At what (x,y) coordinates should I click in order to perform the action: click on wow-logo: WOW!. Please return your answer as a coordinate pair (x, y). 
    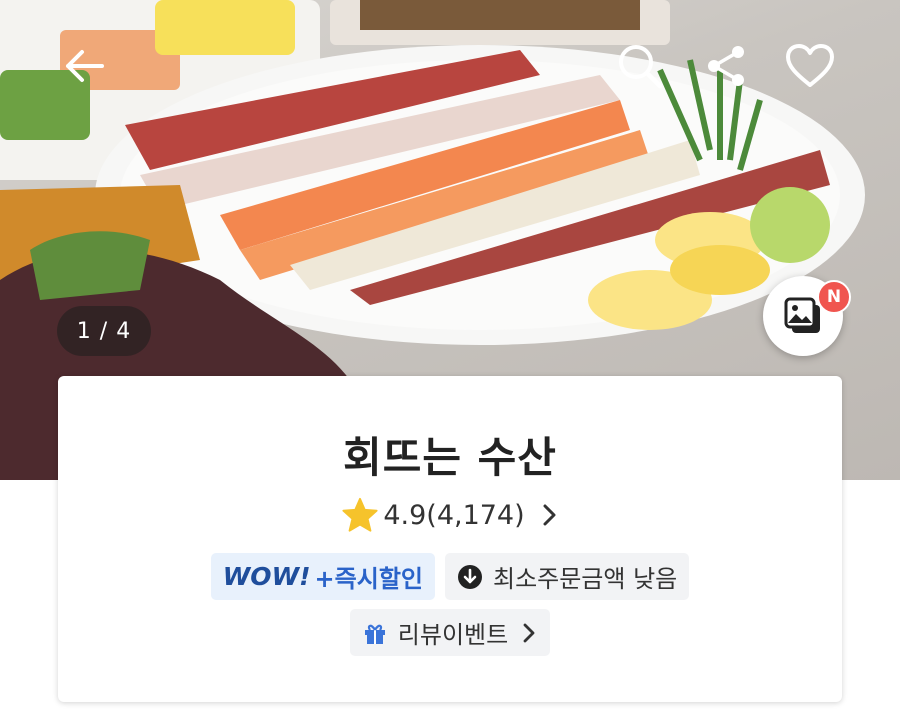
    Looking at the image, I should click on (266, 576).